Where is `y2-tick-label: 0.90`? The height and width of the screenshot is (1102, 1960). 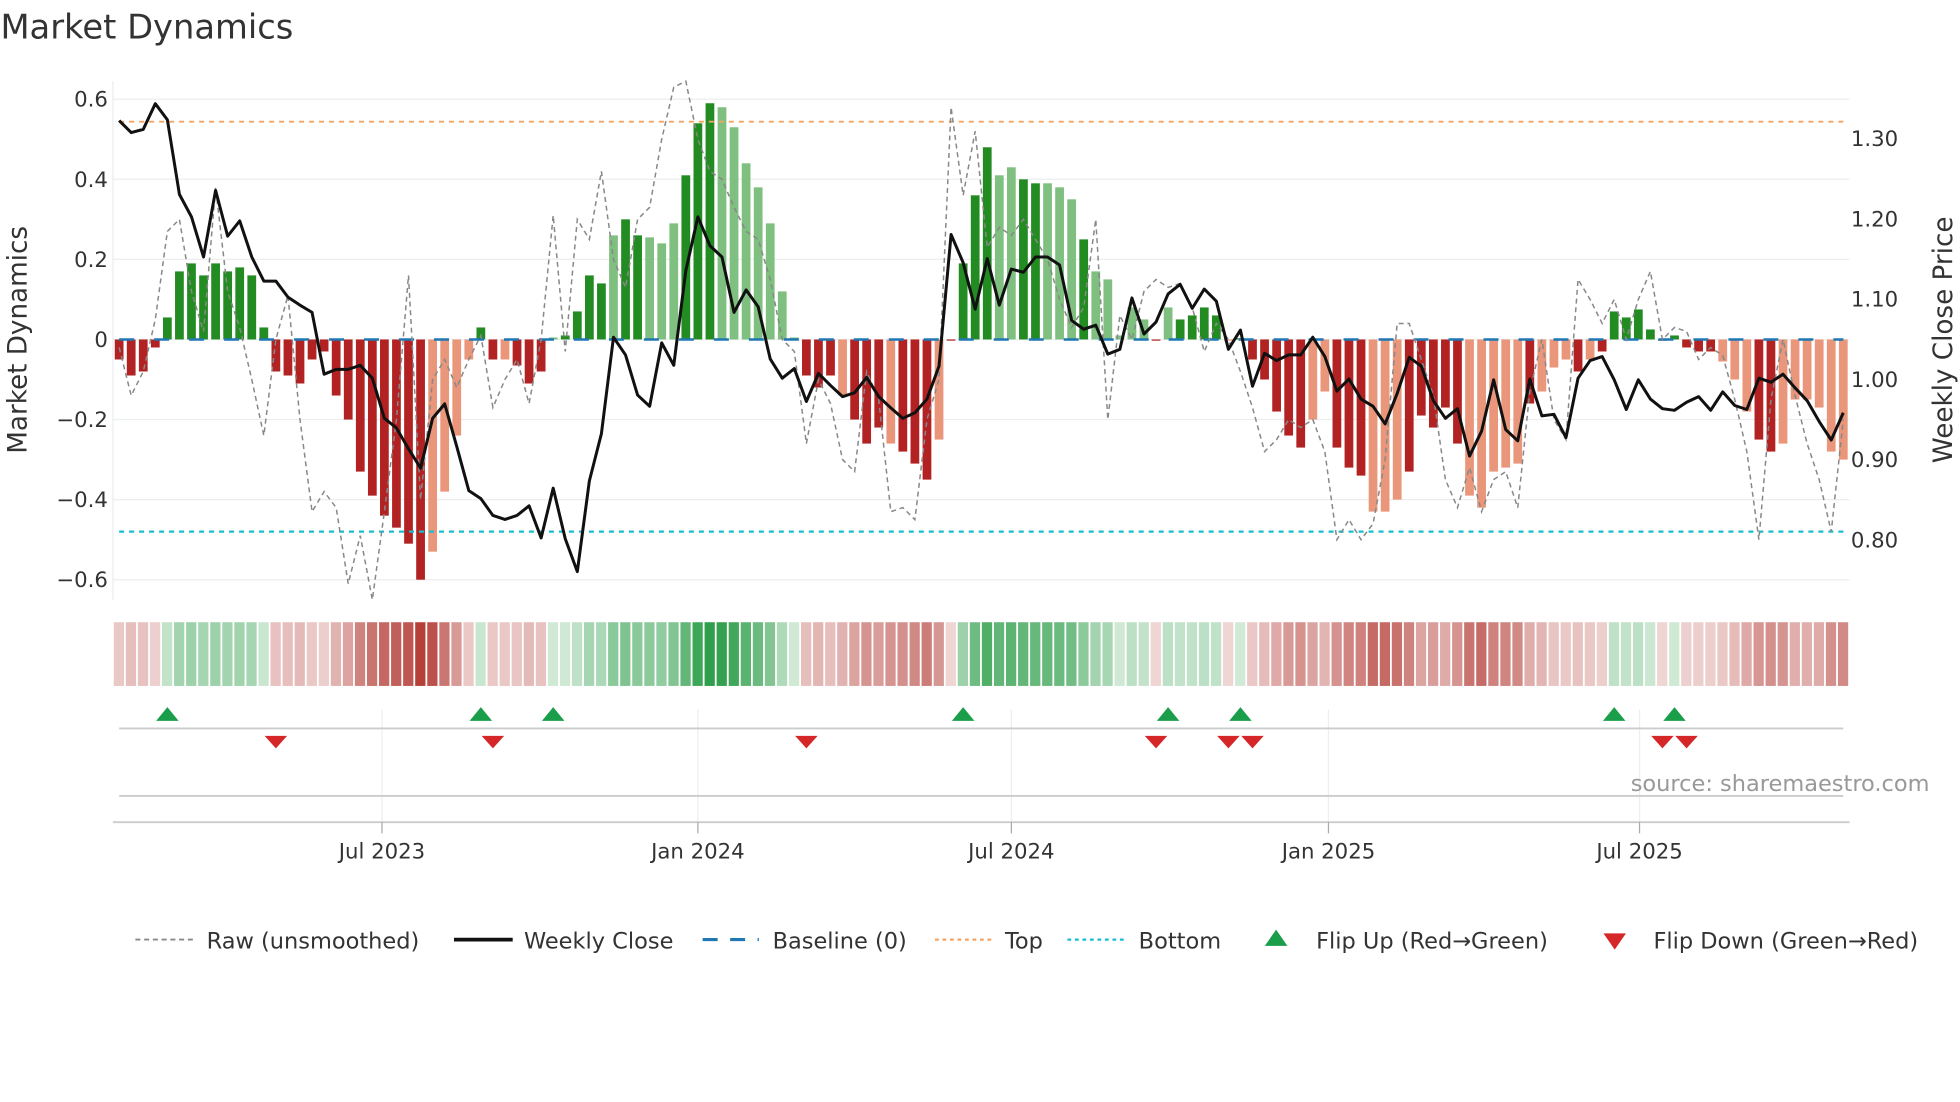
y2-tick-label: 0.90 is located at coordinates (1874, 460).